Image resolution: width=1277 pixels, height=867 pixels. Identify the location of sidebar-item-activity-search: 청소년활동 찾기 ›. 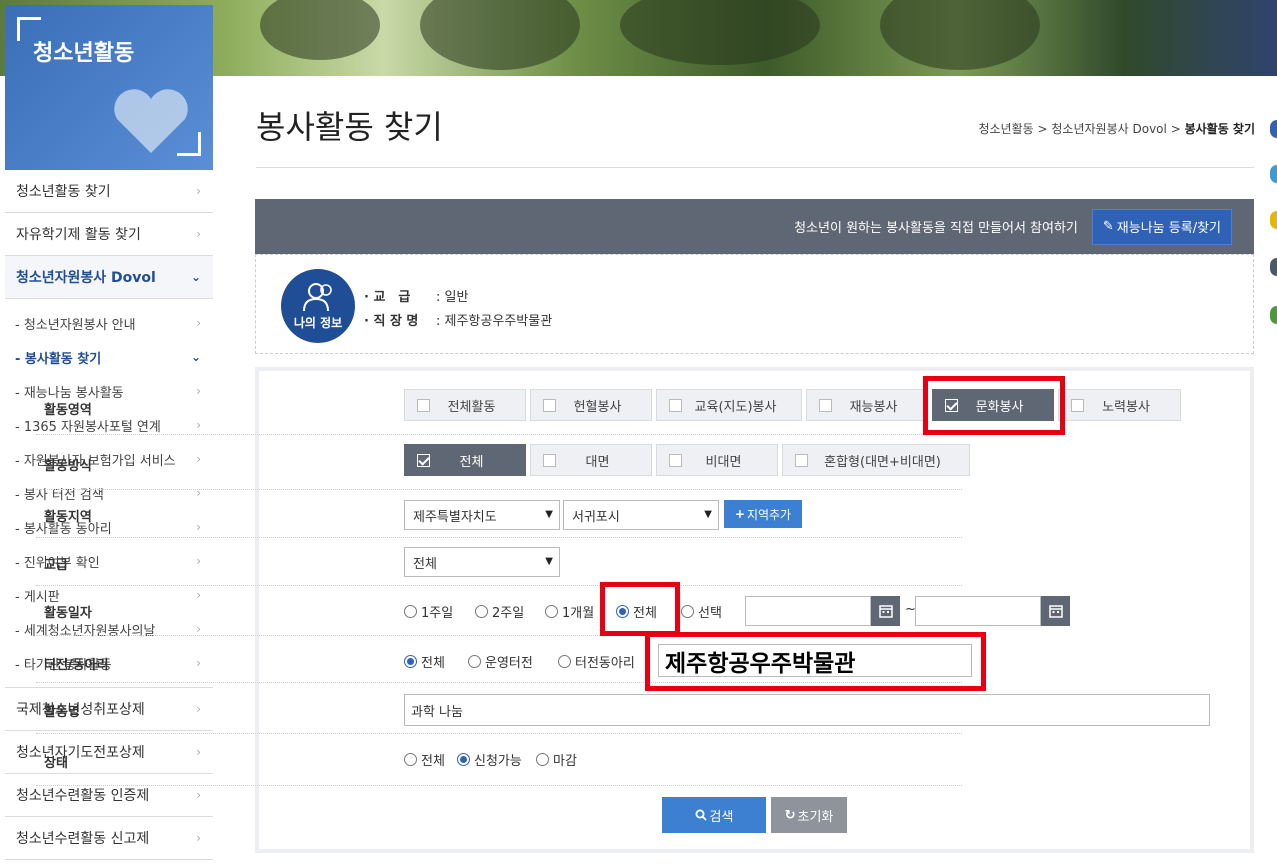
(109, 191).